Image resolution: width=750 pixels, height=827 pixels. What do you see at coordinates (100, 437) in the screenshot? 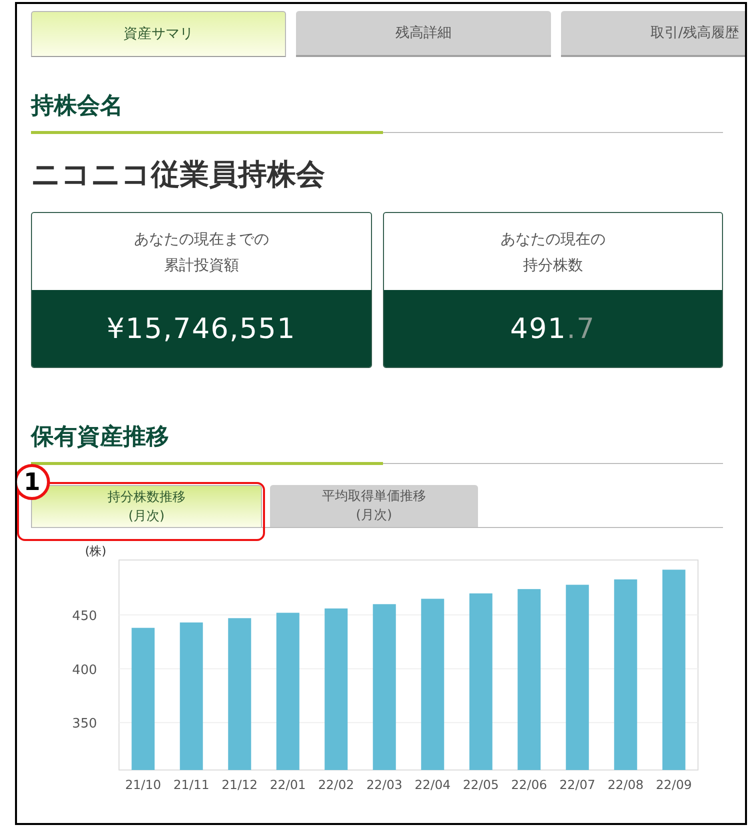
I see `section-heading: 保有資産推移` at bounding box center [100, 437].